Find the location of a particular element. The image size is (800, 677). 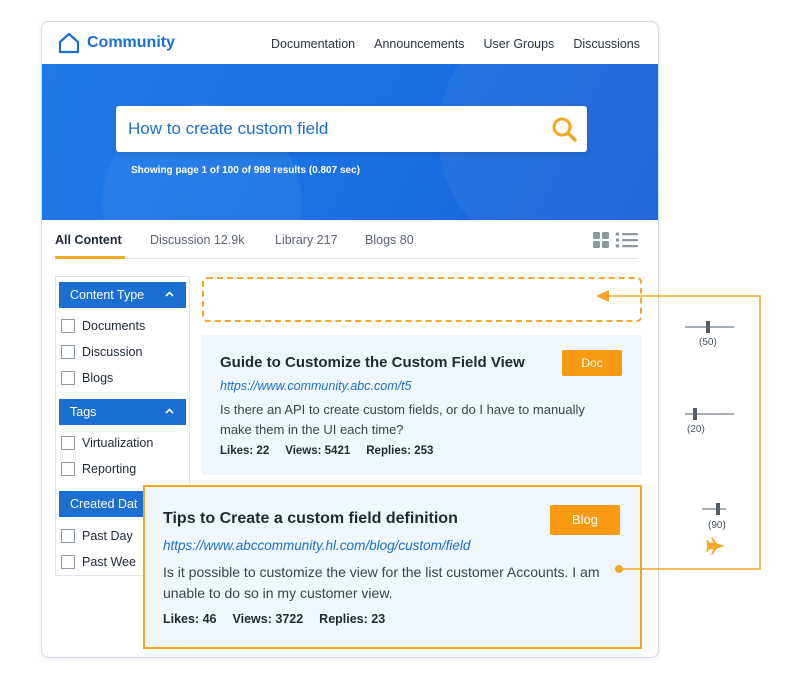

list-view-icon is located at coordinates (627, 240).